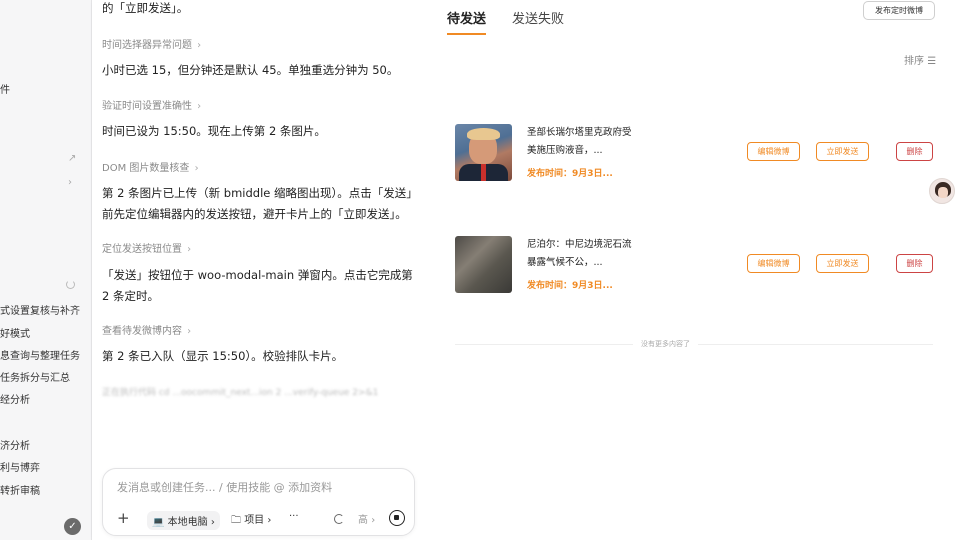 Image resolution: width=960 pixels, height=540 pixels. Describe the element at coordinates (40, 354) in the screenshot. I see `sidebar-item: 息查询与整理任务` at that location.